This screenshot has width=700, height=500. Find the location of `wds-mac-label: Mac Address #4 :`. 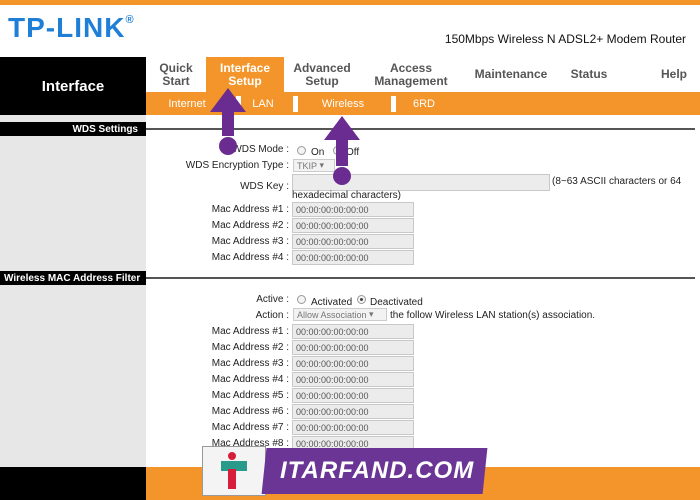

wds-mac-label: Mac Address #4 : is located at coordinates (250, 257).